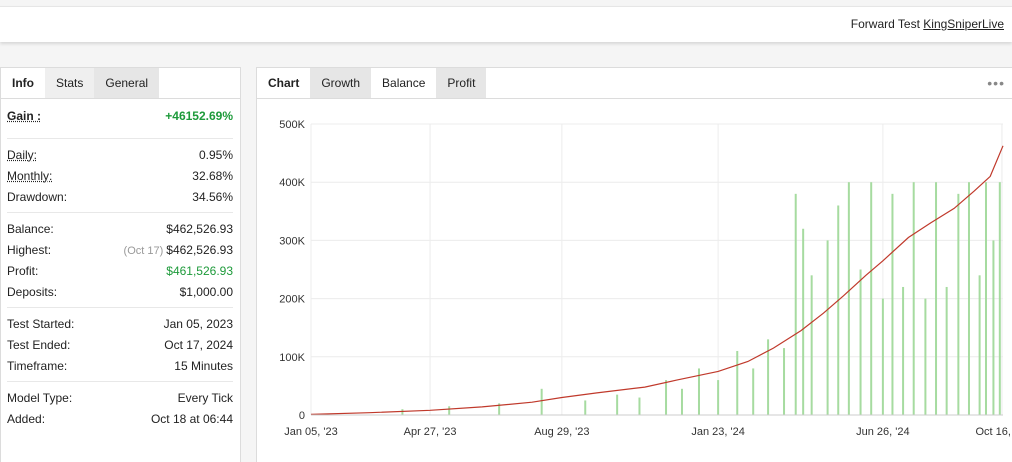 Image resolution: width=1012 pixels, height=462 pixels. What do you see at coordinates (120, 270) in the screenshot?
I see `stat-row-profit: Profit: $461,526.93` at bounding box center [120, 270].